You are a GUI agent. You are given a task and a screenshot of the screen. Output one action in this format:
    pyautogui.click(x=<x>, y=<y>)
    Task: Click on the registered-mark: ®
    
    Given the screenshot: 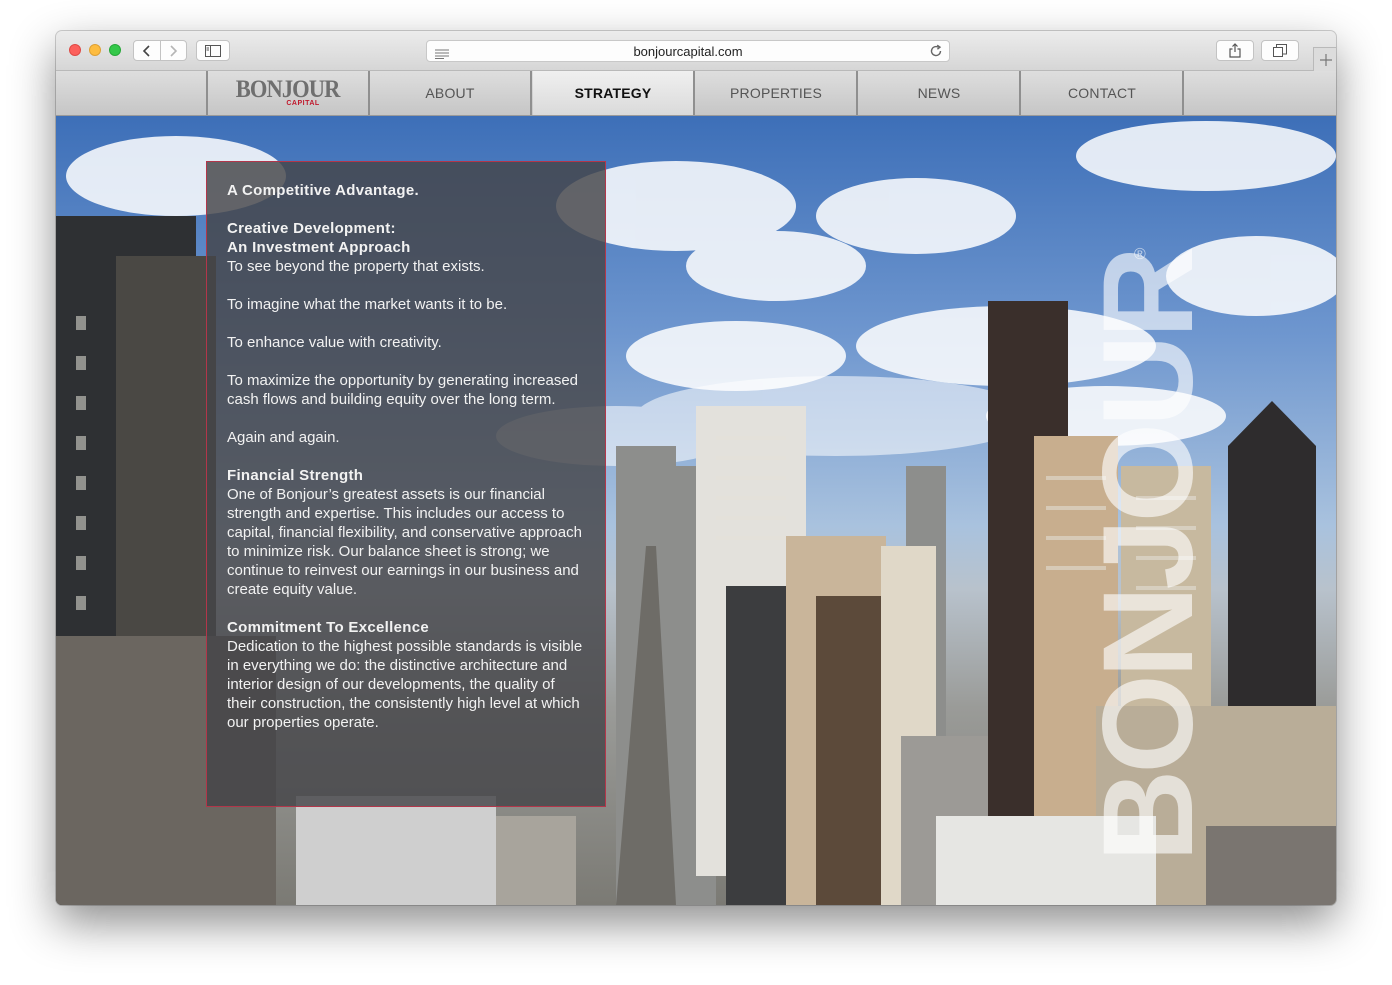 What is the action you would take?
    pyautogui.click(x=1140, y=254)
    